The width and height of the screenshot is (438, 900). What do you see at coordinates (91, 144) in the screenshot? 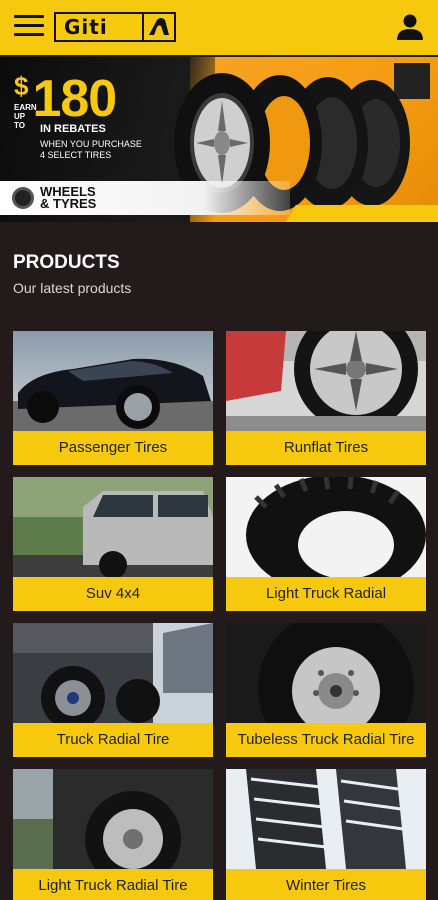
I see `promo-line-1: WHEN YOU PURCHASE` at bounding box center [91, 144].